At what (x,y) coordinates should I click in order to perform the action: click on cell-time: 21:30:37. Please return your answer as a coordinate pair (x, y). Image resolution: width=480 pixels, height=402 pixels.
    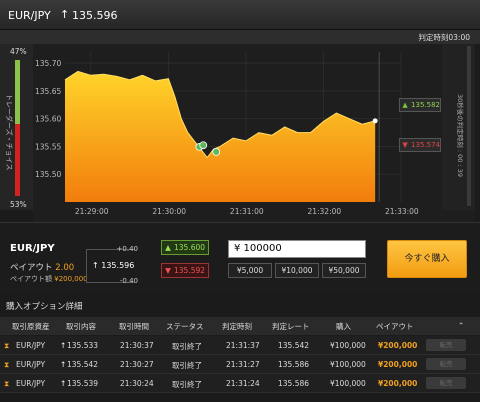
    Looking at the image, I should click on (137, 345).